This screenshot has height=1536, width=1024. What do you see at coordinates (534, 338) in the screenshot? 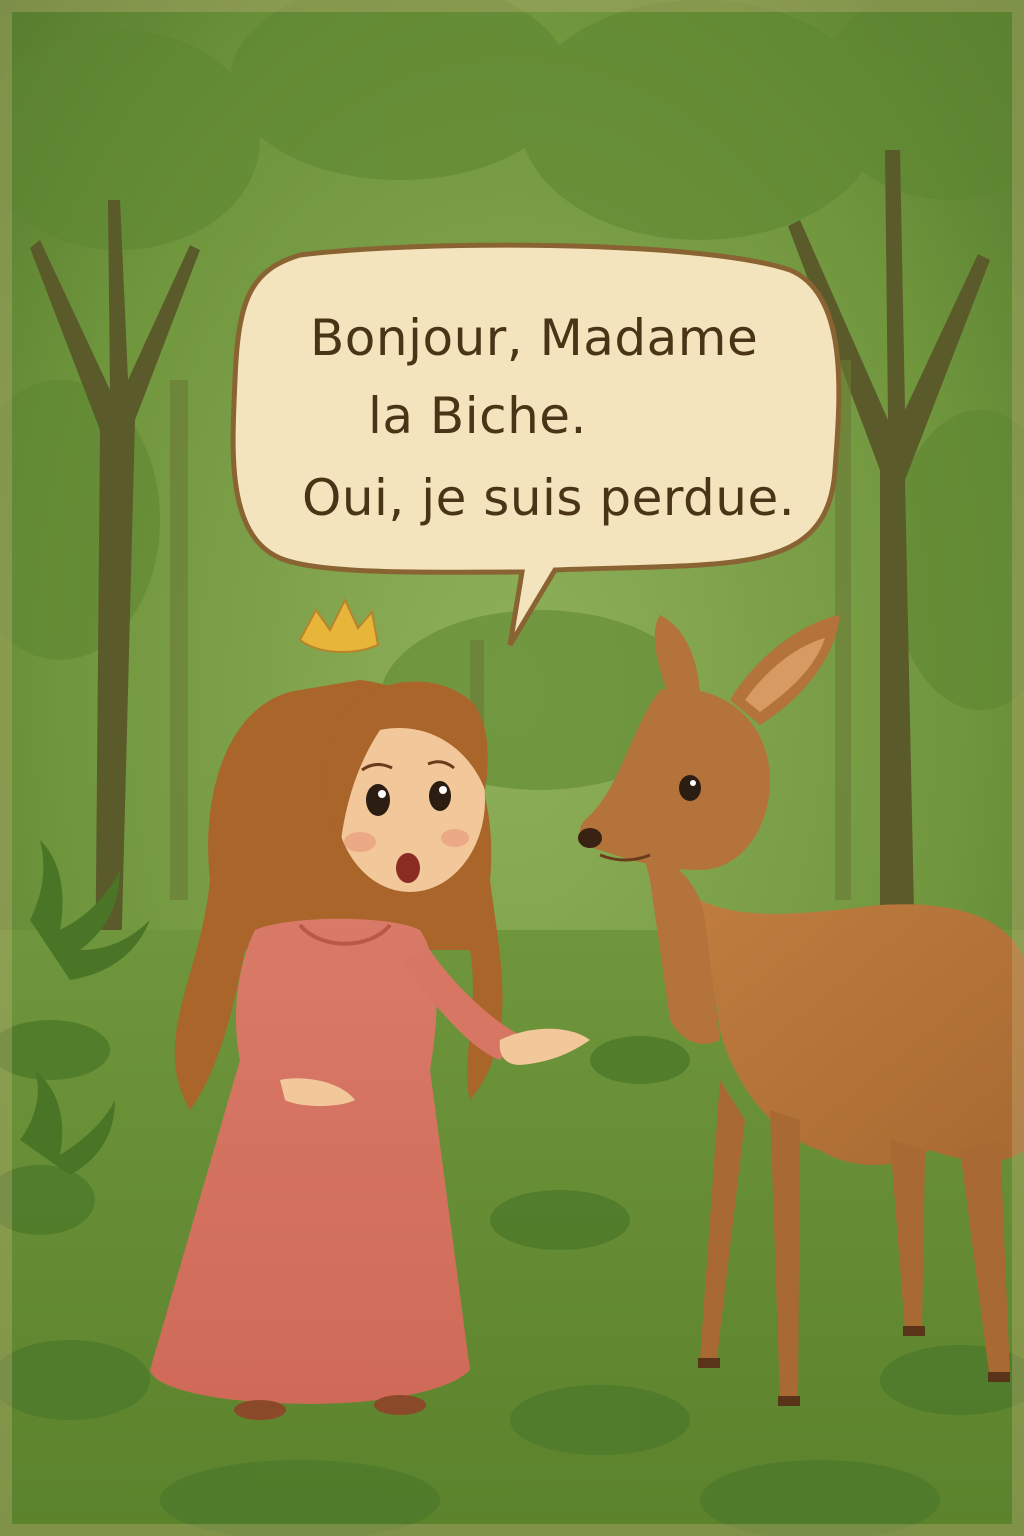
I see `speech-line-1: Bonjour, Madame` at bounding box center [534, 338].